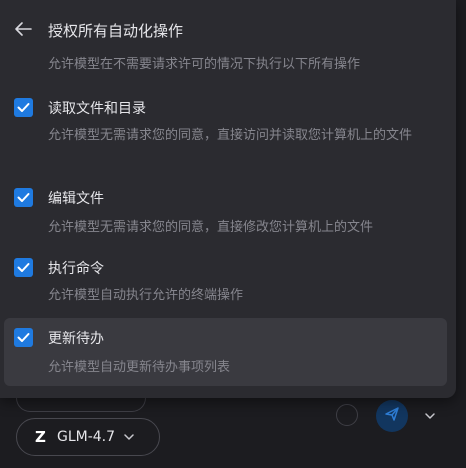  I want to click on model-logo-icon: Z, so click(40, 437).